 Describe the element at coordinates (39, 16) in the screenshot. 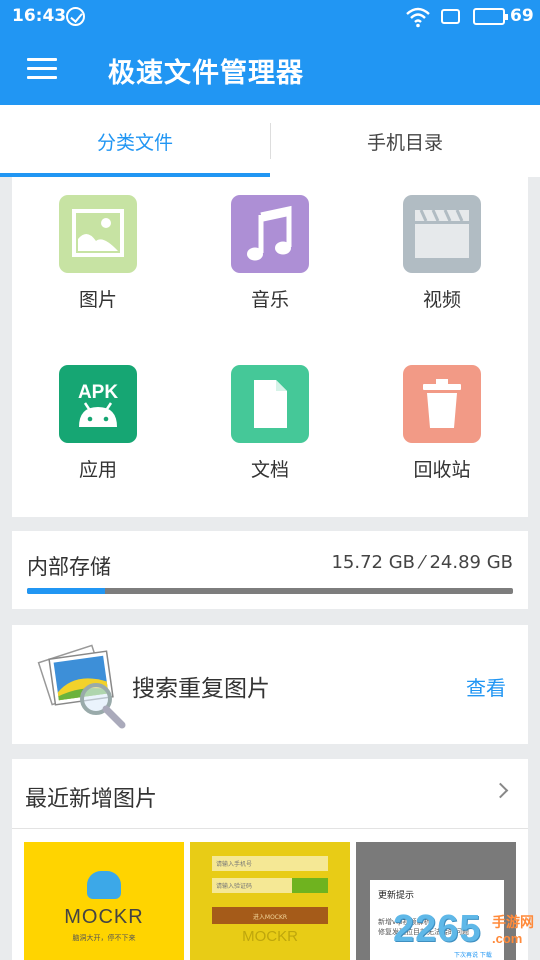

I see `status-time: 16:43` at that location.